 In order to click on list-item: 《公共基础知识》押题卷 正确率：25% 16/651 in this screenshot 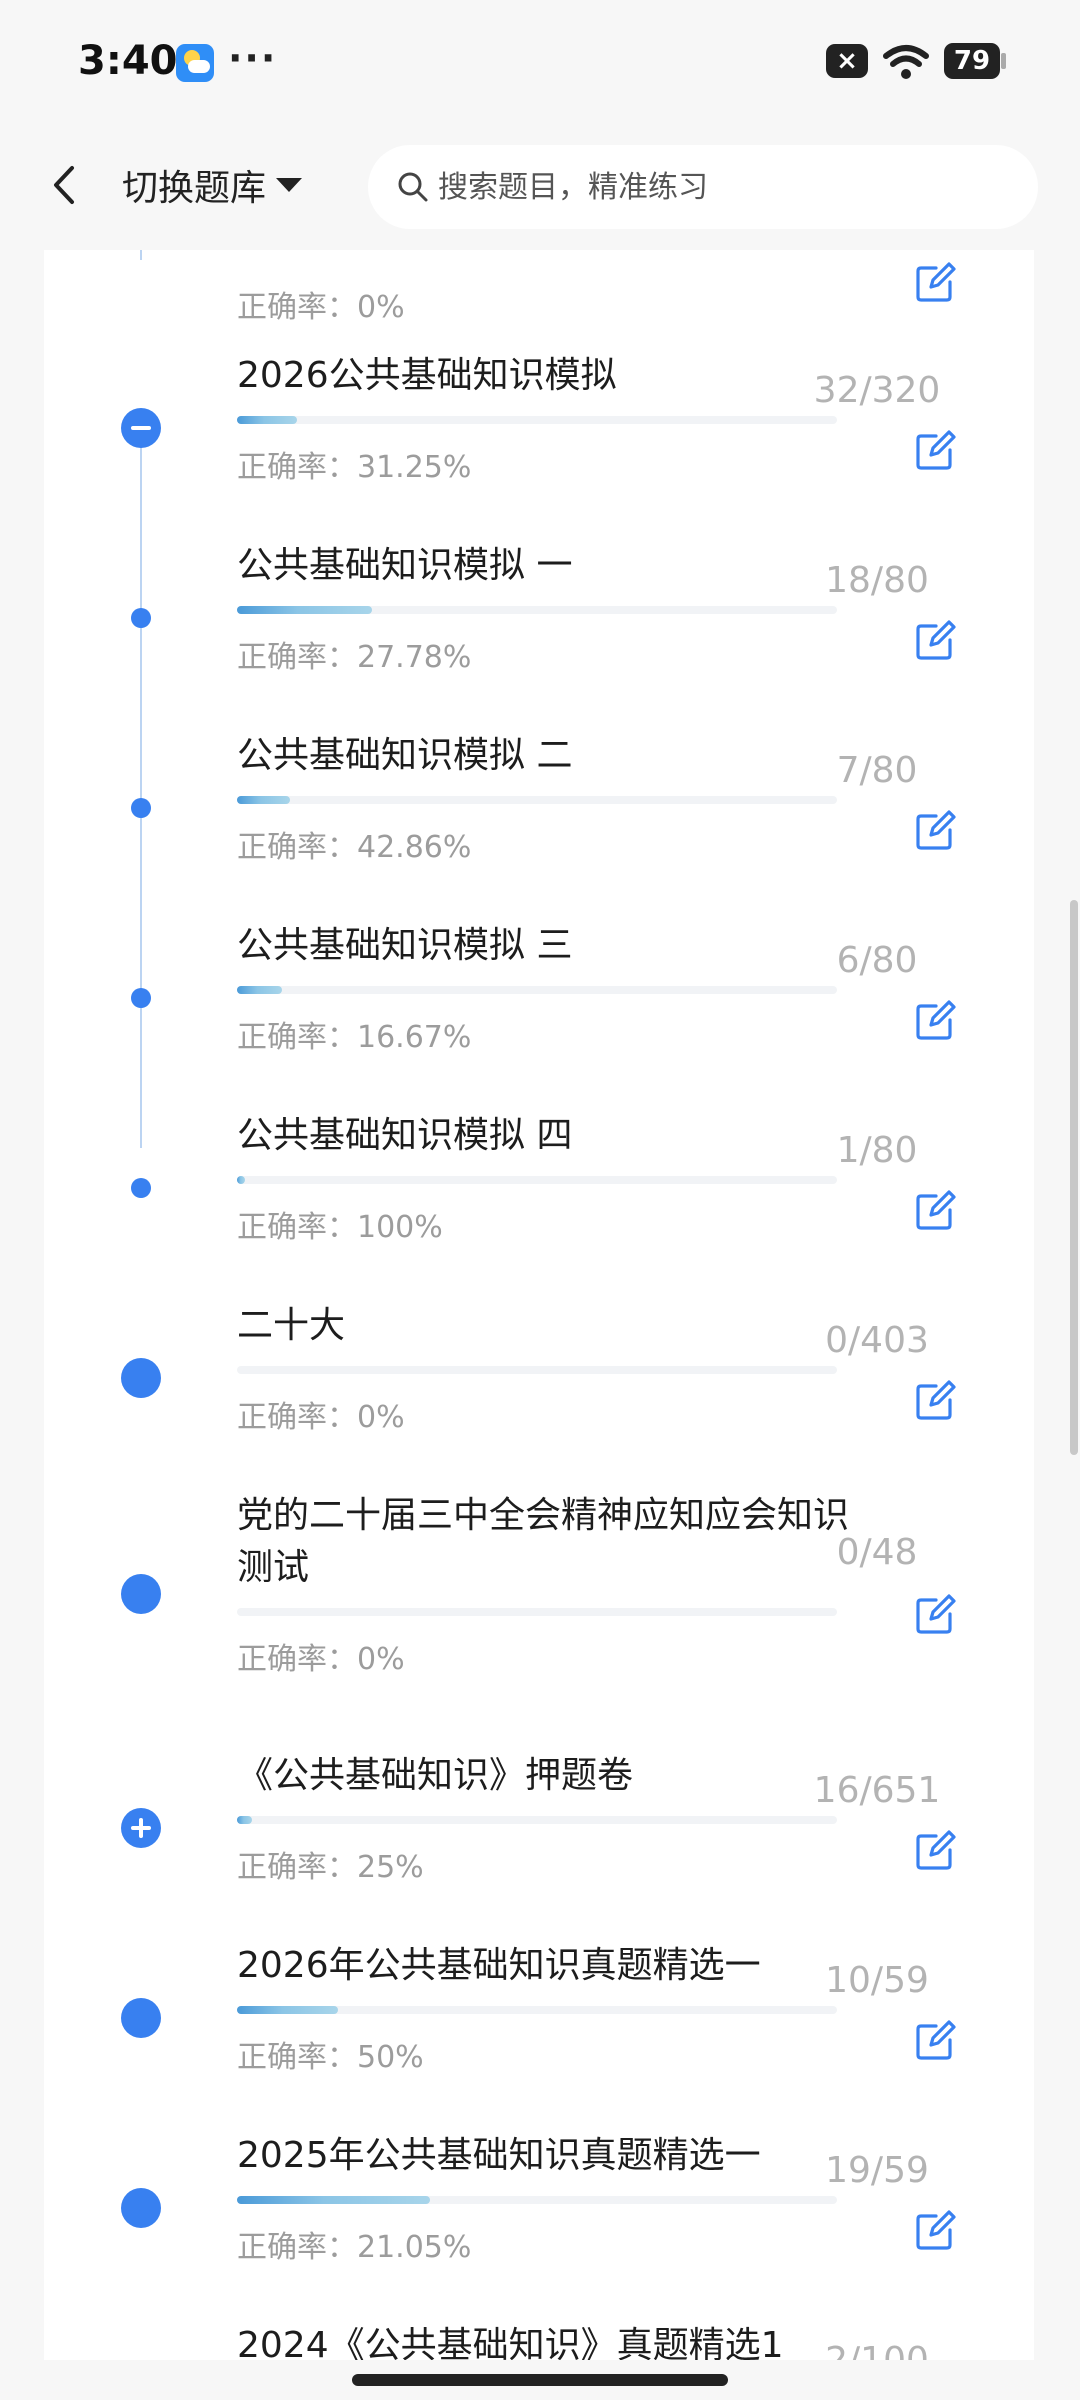, I will do `click(539, 1825)`.